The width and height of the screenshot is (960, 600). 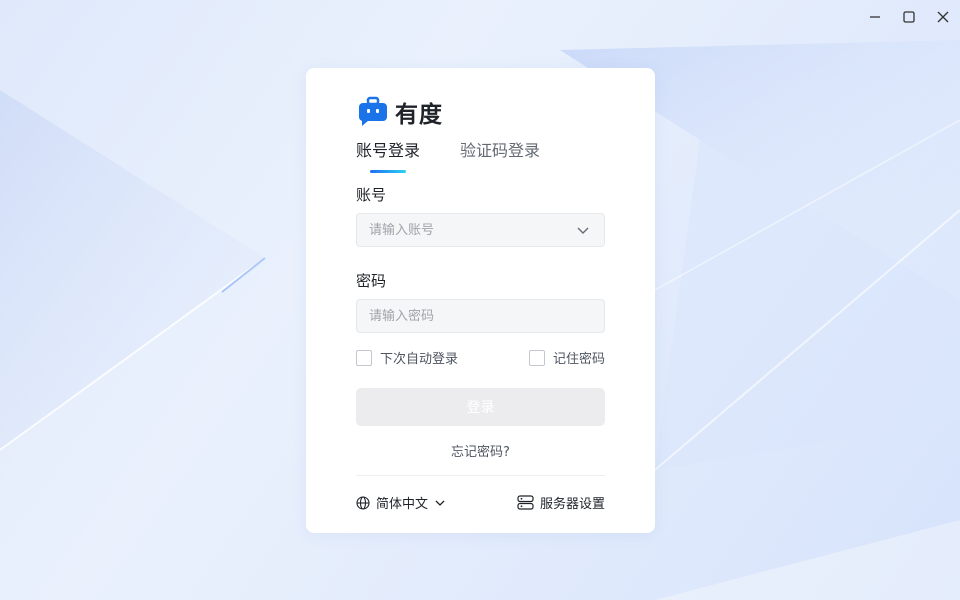 I want to click on password-label: 密码, so click(x=371, y=281).